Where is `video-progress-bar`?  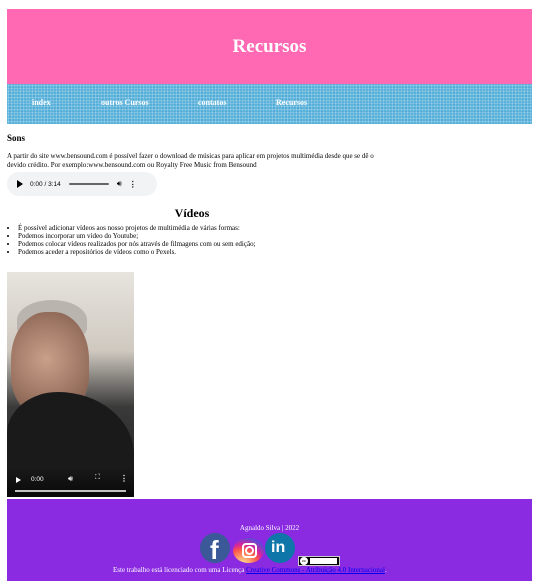 video-progress-bar is located at coordinates (70, 491).